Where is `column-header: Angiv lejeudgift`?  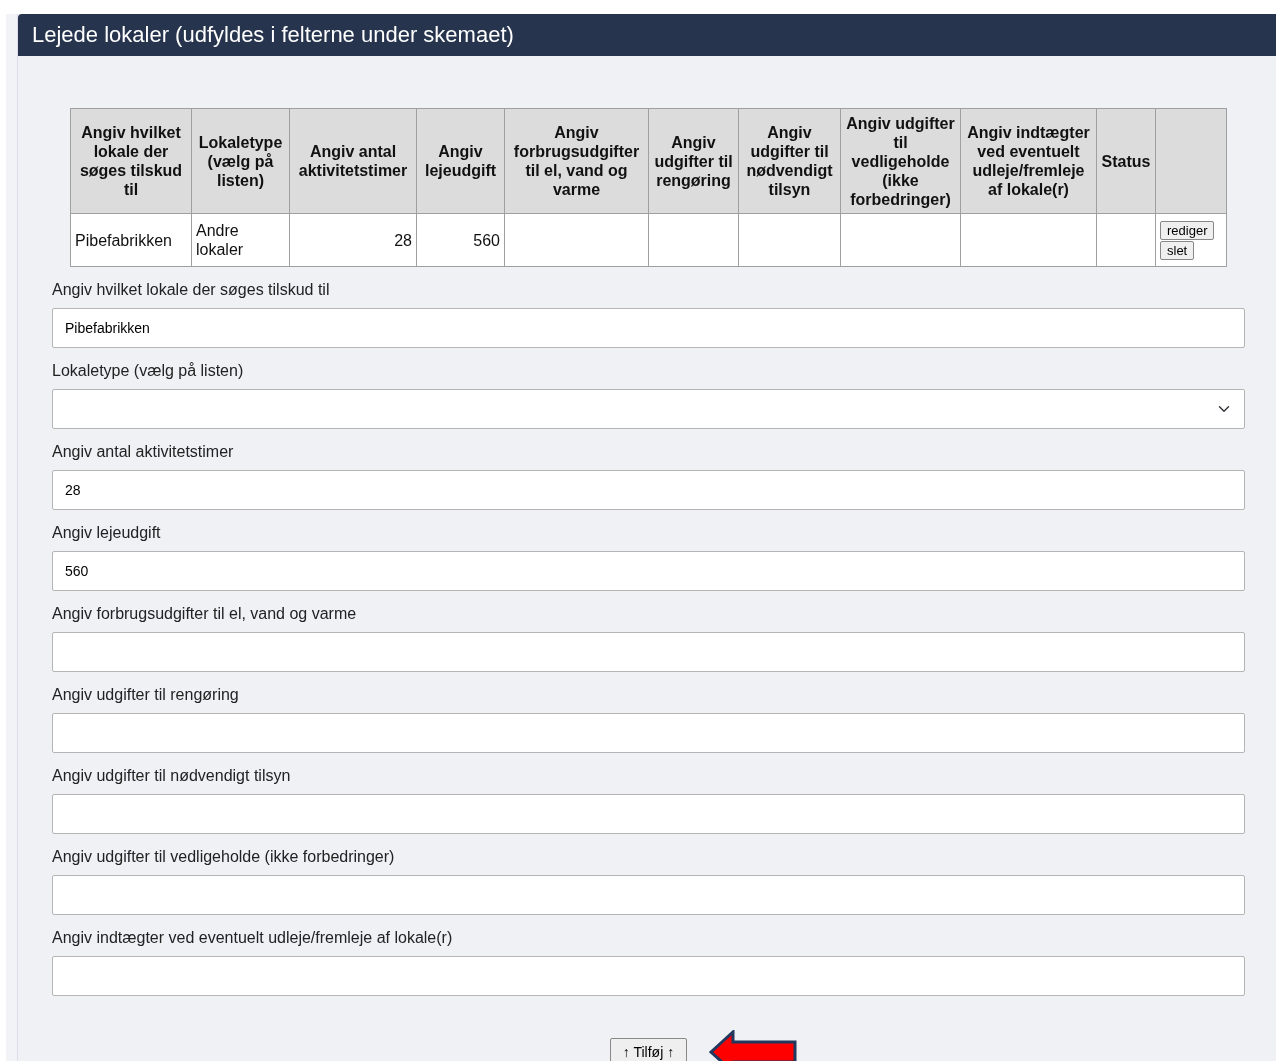 column-header: Angiv lejeudgift is located at coordinates (460, 161).